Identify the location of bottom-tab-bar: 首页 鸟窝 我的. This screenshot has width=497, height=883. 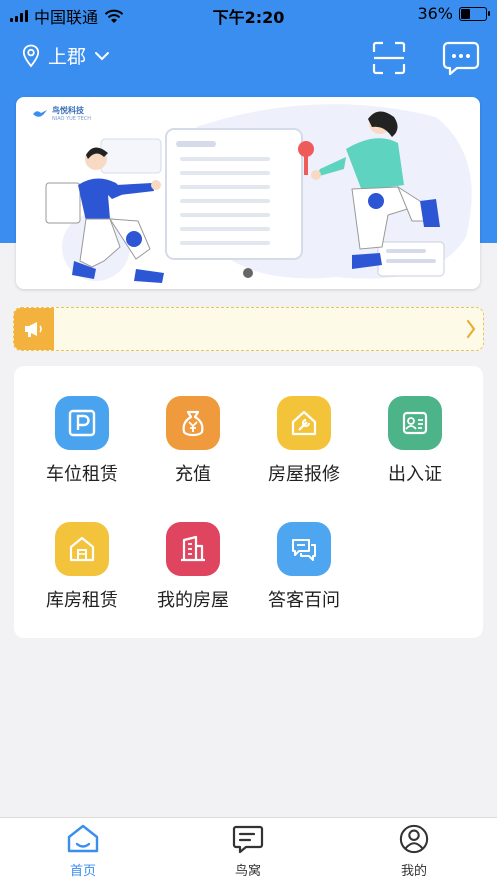
(248, 850).